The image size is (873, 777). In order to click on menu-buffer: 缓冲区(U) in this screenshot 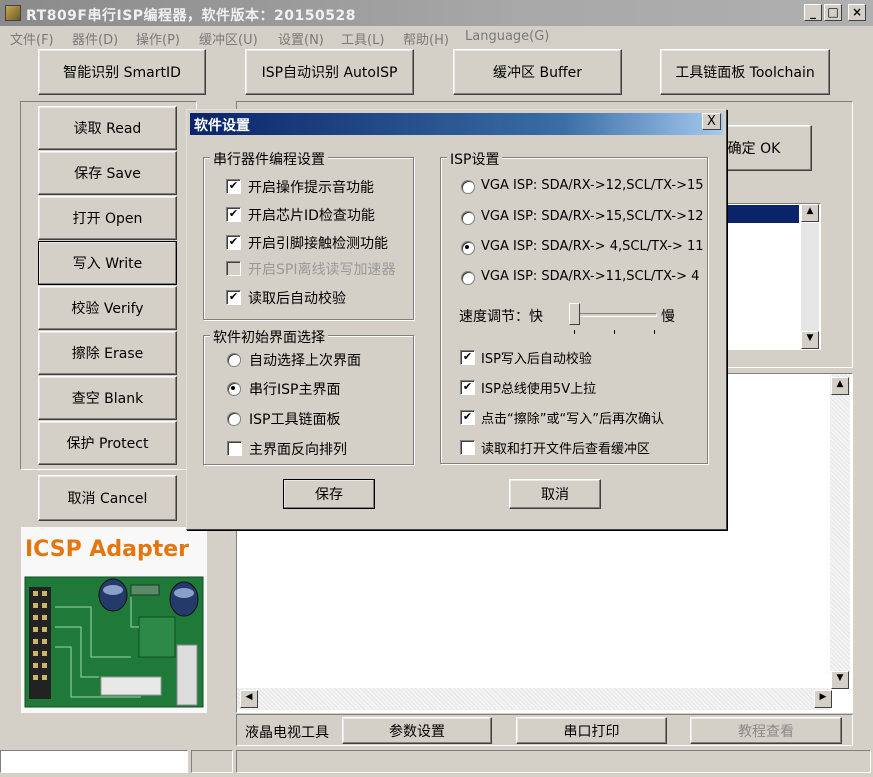, I will do `click(228, 38)`.